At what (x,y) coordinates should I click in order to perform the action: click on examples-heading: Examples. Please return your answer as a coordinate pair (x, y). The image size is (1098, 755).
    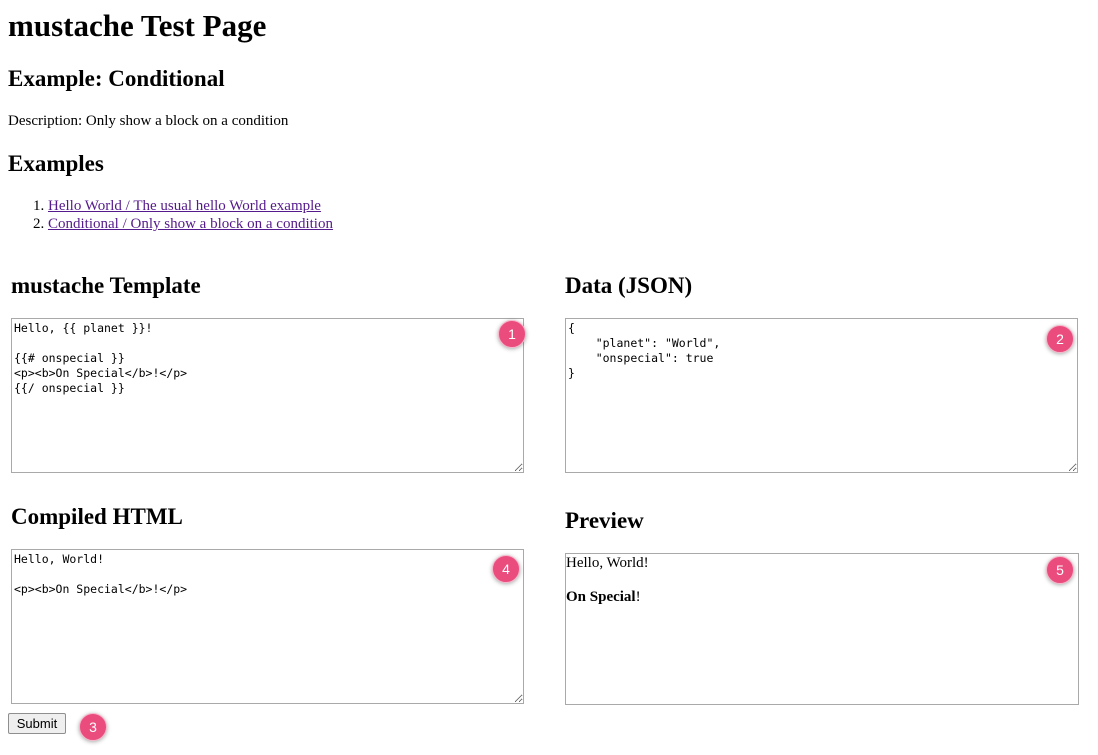
    Looking at the image, I should click on (56, 163).